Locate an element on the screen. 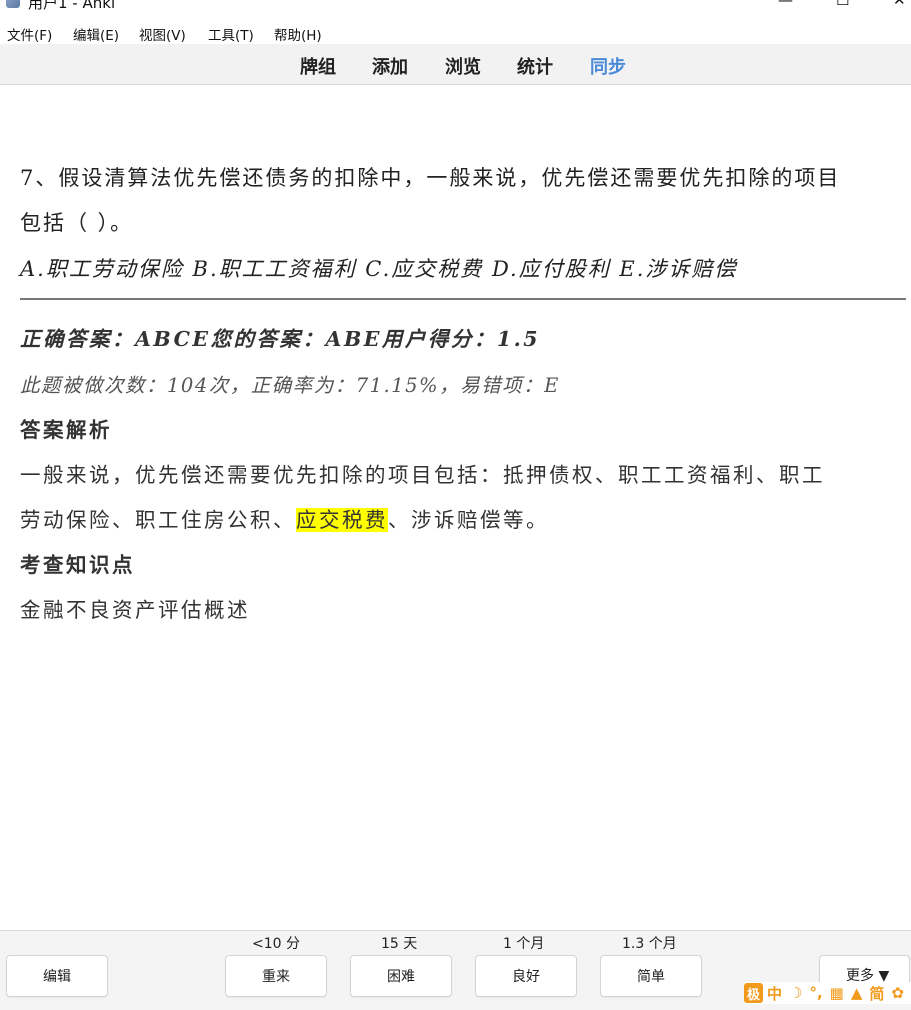 The height and width of the screenshot is (1010, 911). ime-chinese-mode-icon: 中 is located at coordinates (774, 993).